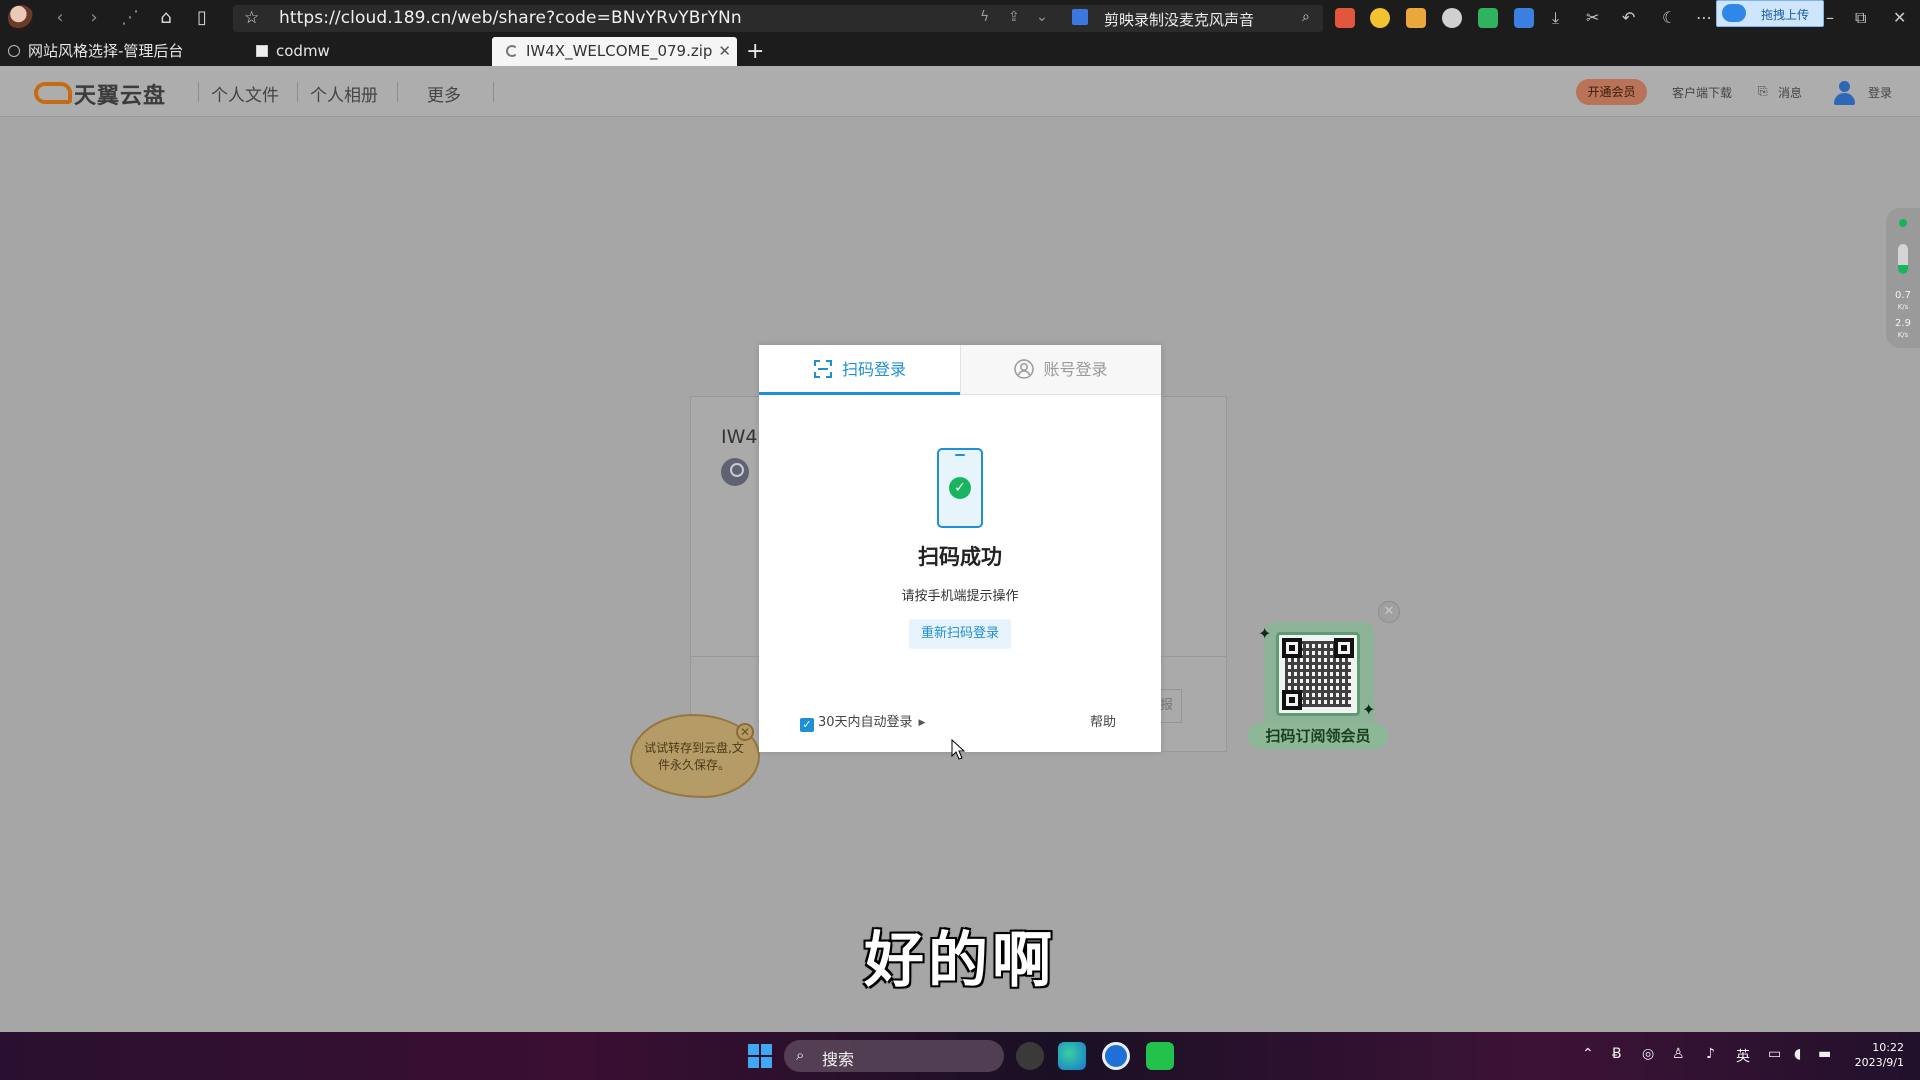  I want to click on rescan-button: 重新扫码登录, so click(960, 634).